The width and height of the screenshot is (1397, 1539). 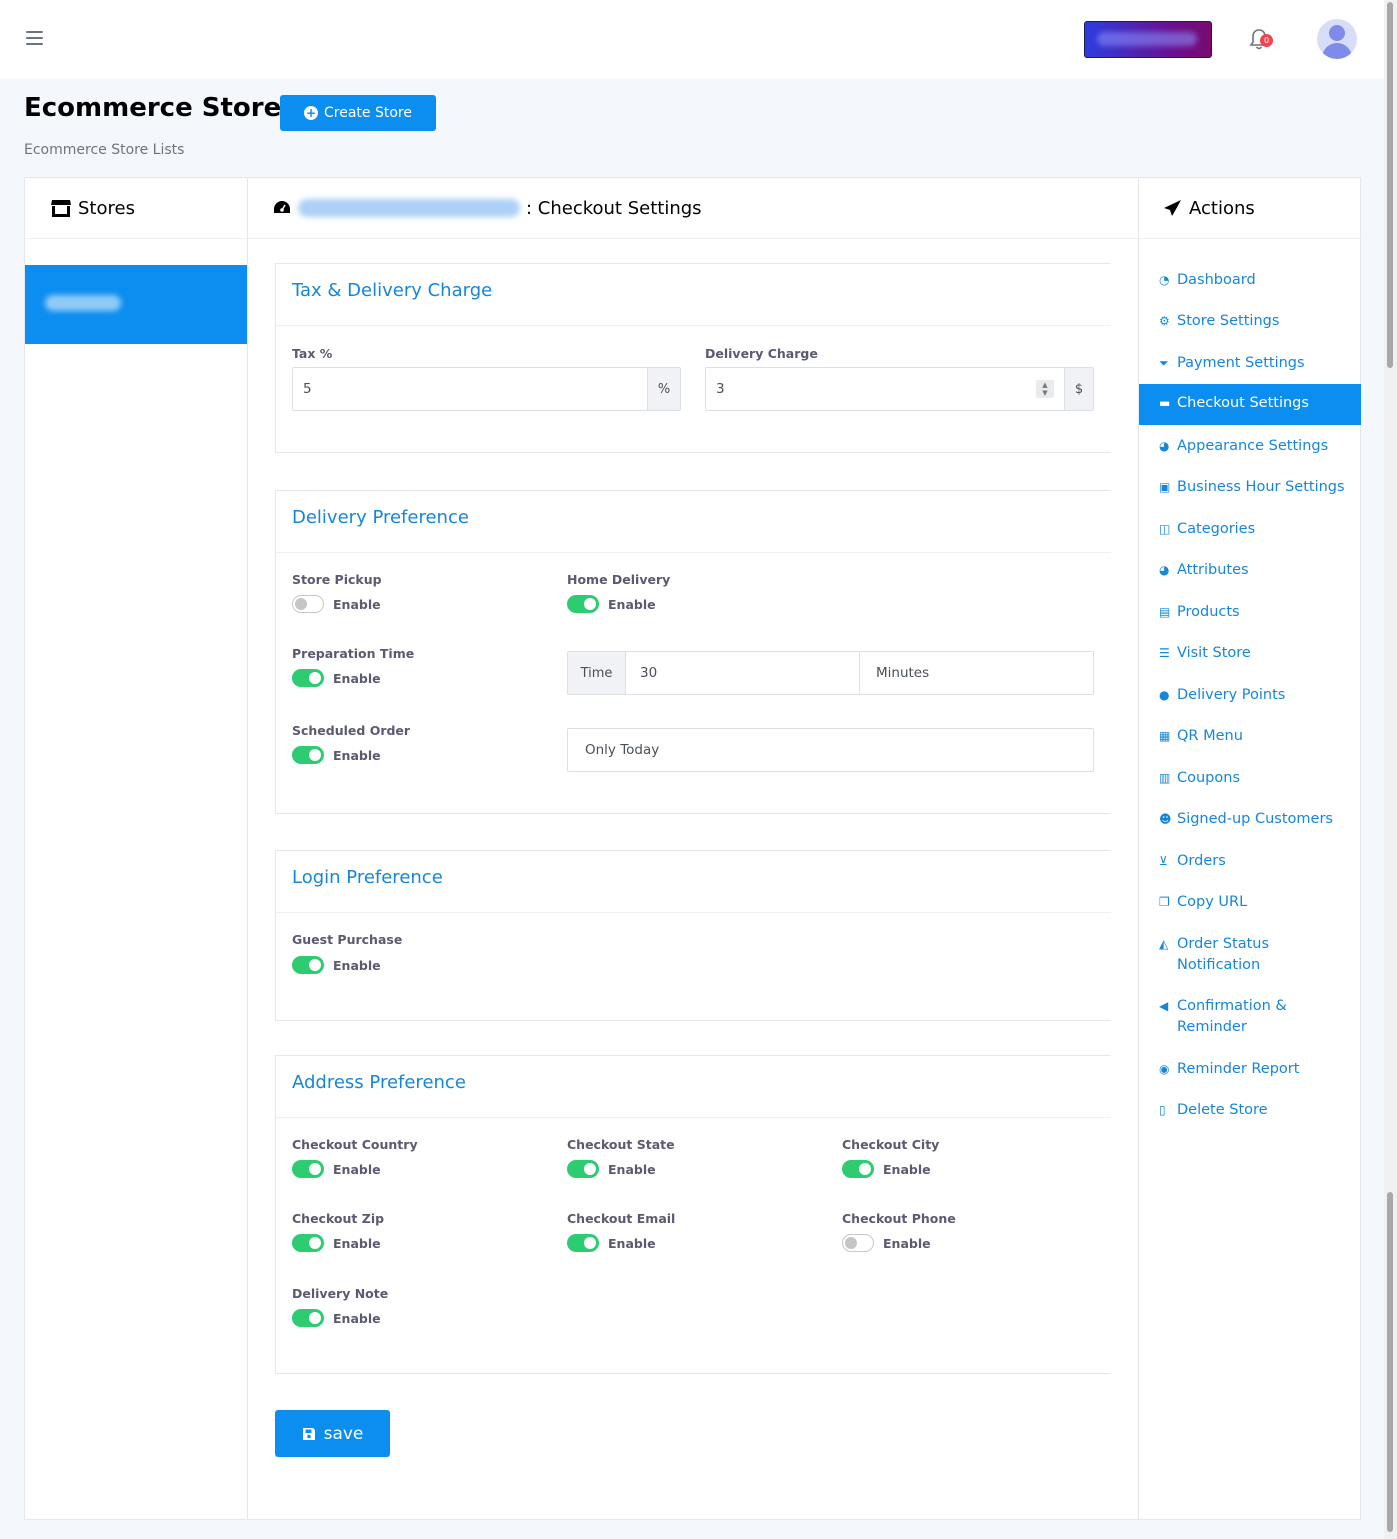 I want to click on store-pickup-enable-text: Enable, so click(x=357, y=604).